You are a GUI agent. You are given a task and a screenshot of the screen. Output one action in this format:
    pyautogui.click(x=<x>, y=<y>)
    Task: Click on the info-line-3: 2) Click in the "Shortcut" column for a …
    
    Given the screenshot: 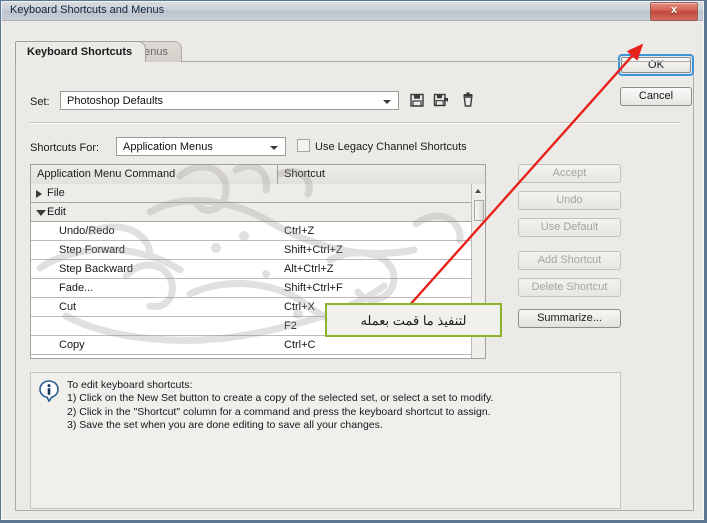 What is the action you would take?
    pyautogui.click(x=279, y=411)
    